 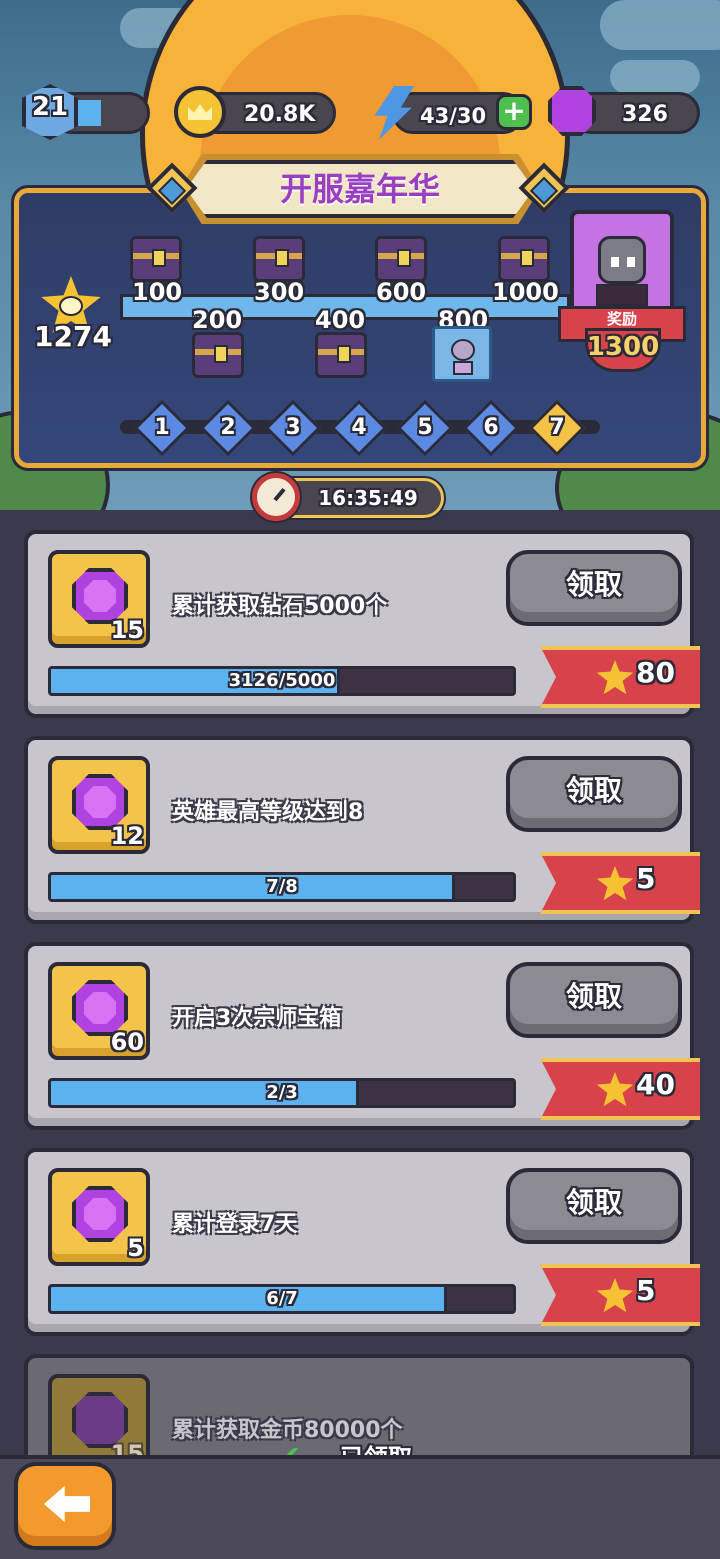 I want to click on final-reward-label: 奖励, so click(x=621, y=319).